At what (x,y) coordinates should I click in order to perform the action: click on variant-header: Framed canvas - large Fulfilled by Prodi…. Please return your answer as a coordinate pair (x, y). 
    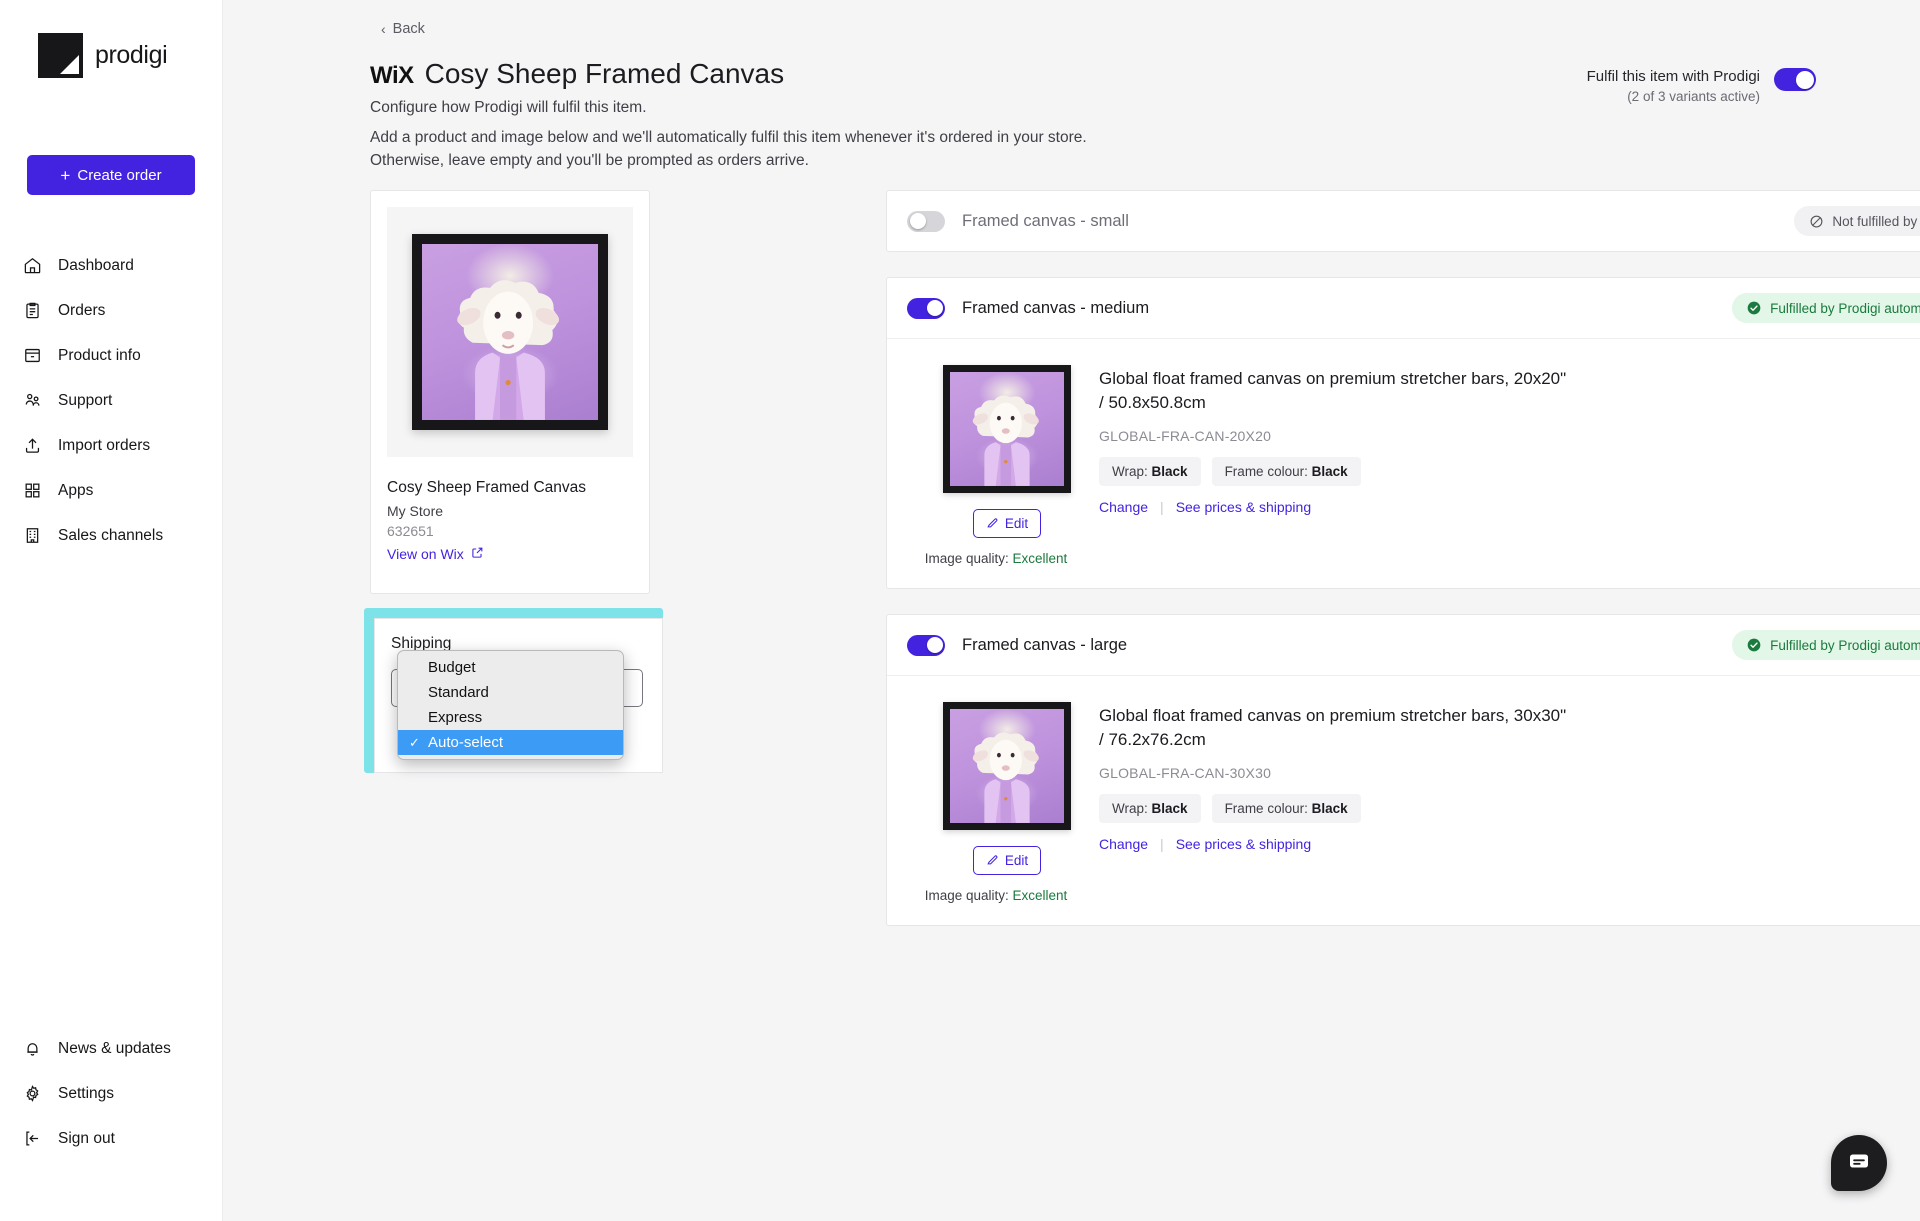
    Looking at the image, I should click on (1403, 645).